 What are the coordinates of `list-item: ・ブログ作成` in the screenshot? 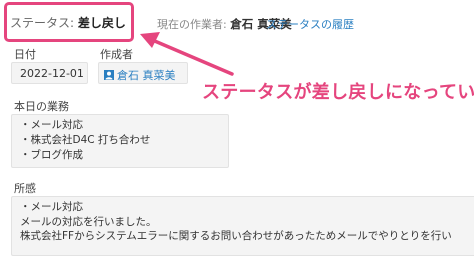 It's located at (51, 155).